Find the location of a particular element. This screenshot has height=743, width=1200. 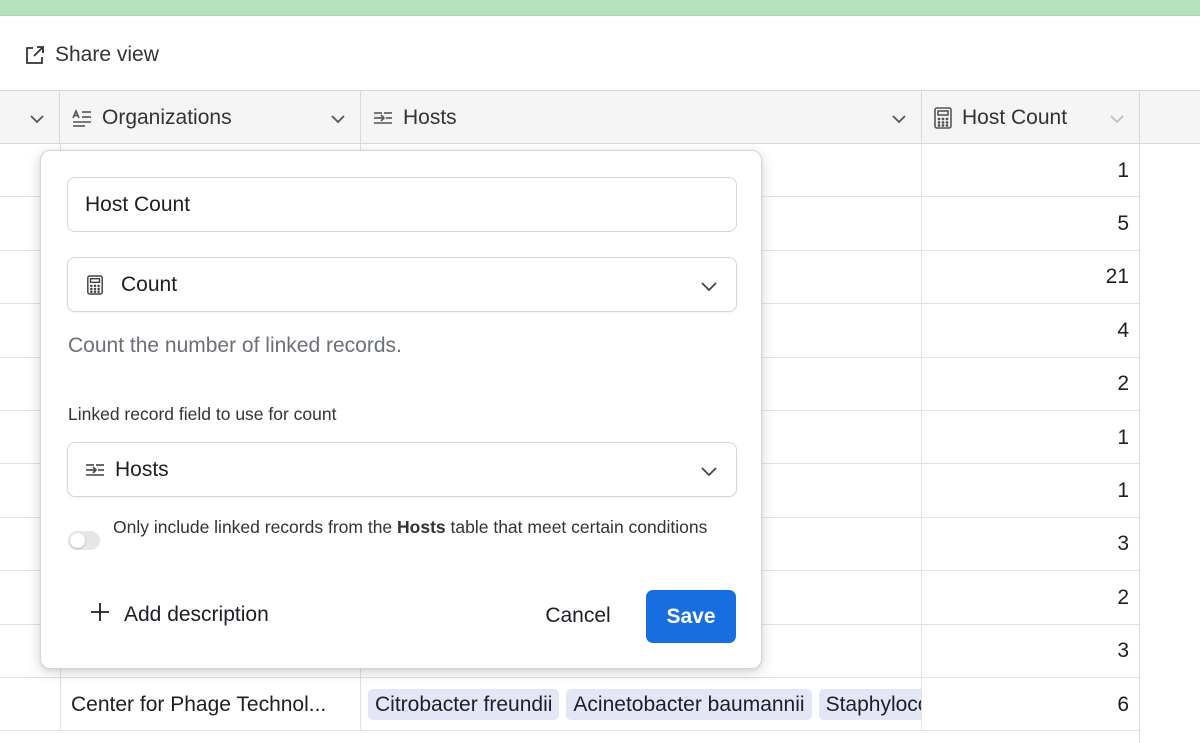

grid-right-border is located at coordinates (1139, 417).